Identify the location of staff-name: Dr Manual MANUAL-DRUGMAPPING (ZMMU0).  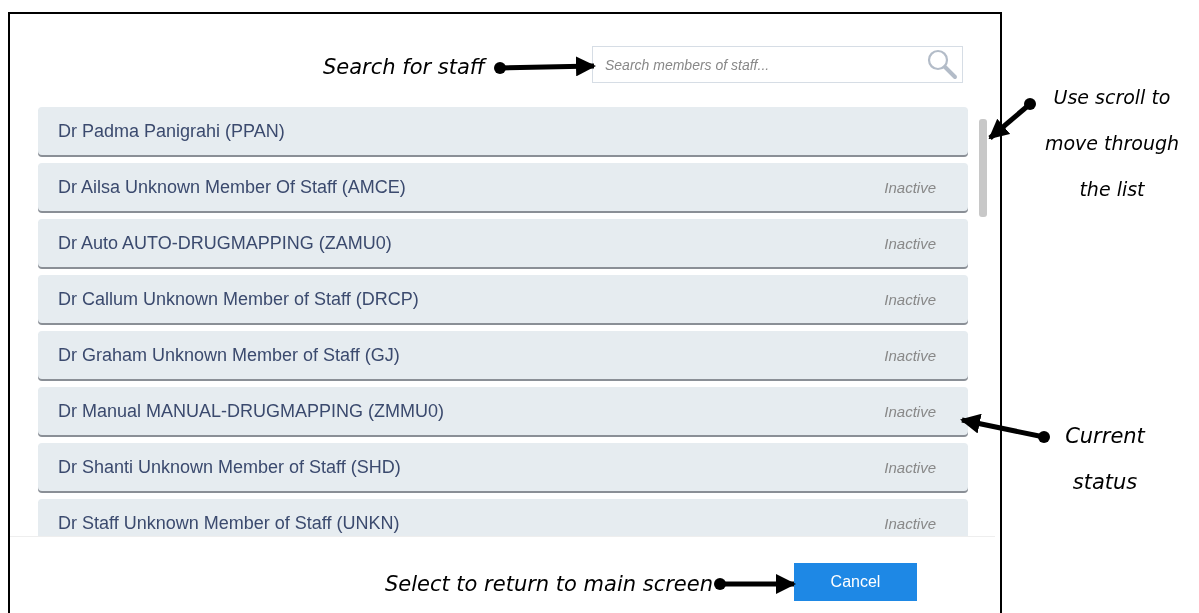
(251, 411).